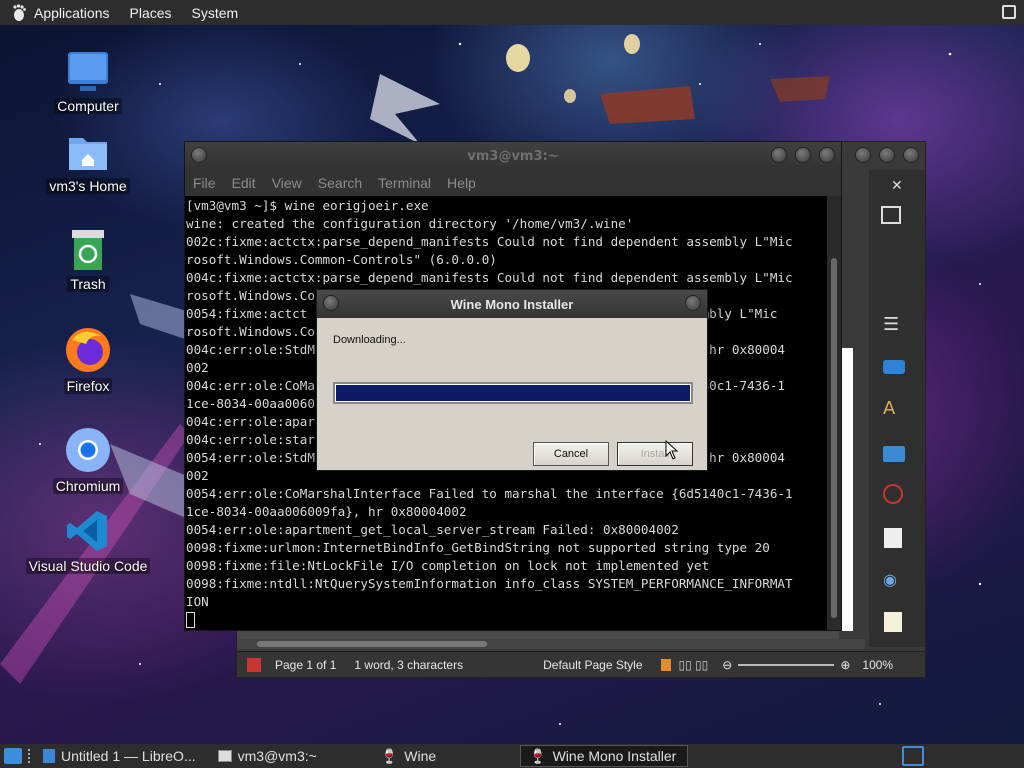  What do you see at coordinates (672, 450) in the screenshot?
I see `mouse-pointer-icon` at bounding box center [672, 450].